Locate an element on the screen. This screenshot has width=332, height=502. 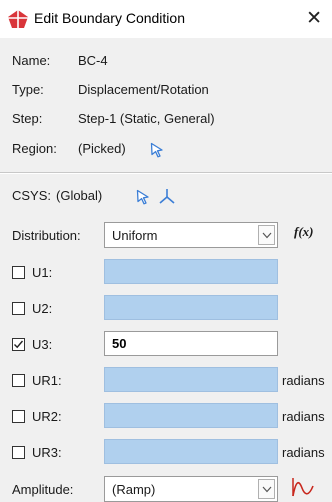
u3-input: 50 is located at coordinates (191, 343).